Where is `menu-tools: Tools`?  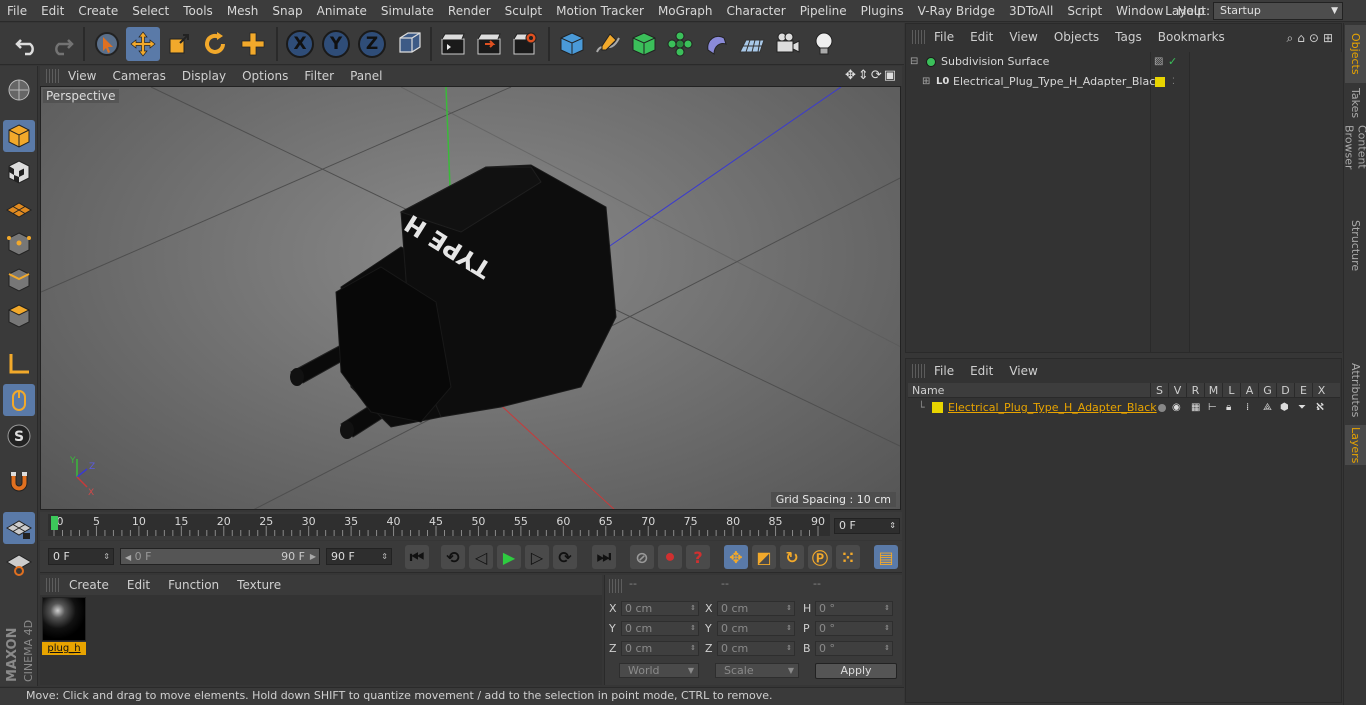 menu-tools: Tools is located at coordinates (198, 11).